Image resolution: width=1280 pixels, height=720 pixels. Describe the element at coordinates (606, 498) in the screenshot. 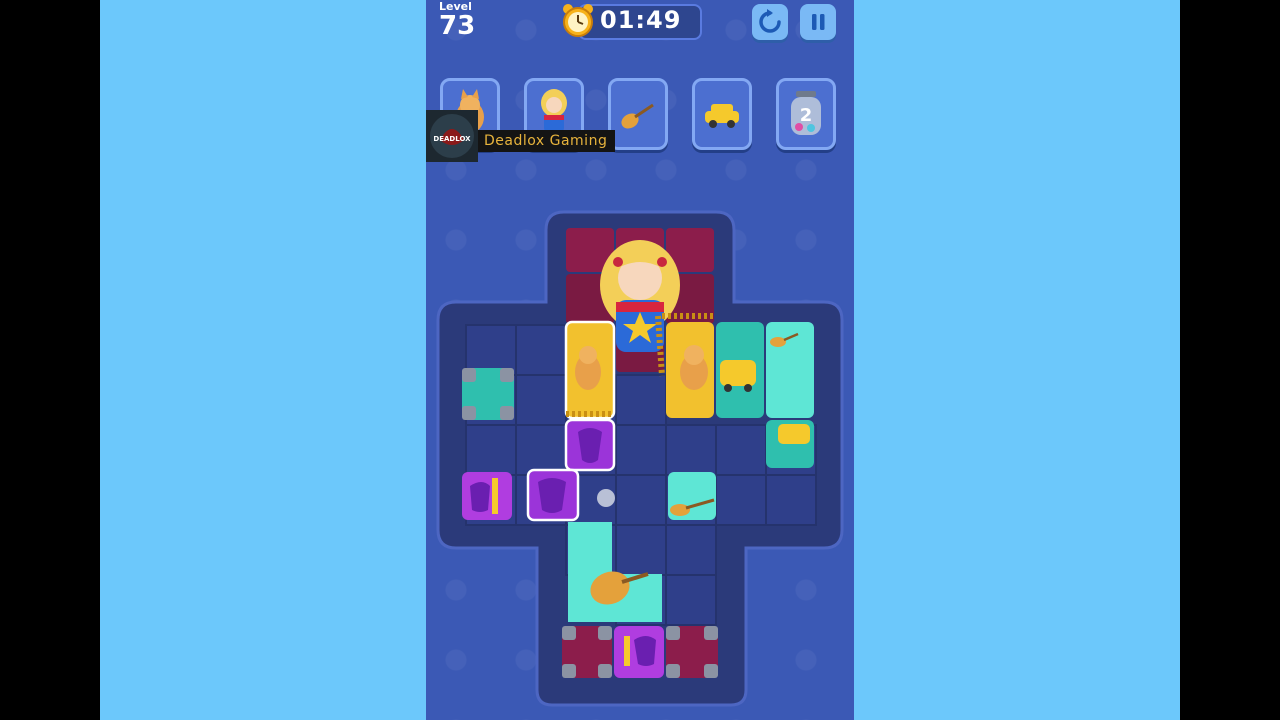

I see `empty-slot-dot` at that location.